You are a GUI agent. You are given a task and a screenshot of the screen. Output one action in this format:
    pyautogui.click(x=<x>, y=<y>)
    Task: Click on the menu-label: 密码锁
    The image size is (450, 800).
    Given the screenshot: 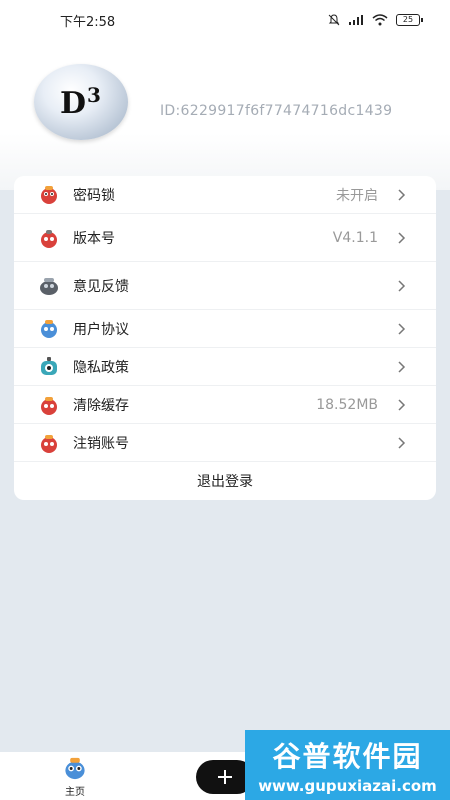 What is the action you would take?
    pyautogui.click(x=94, y=195)
    